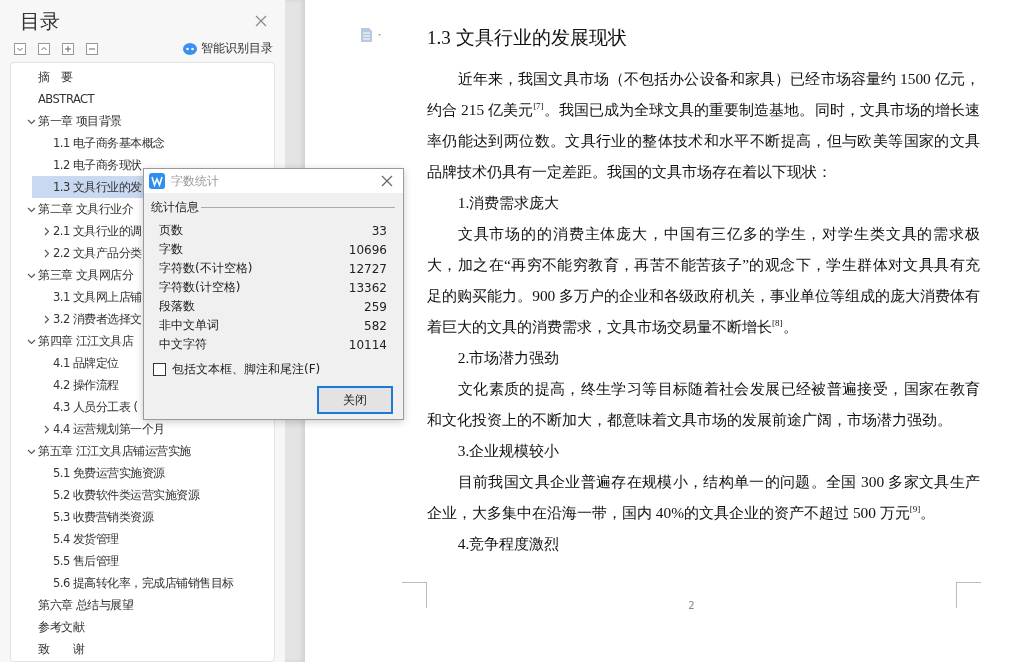  Describe the element at coordinates (703, 404) in the screenshot. I see `body-paragraph: 文化素质的提高，终生学习等目标随着社会发展已经被普遍接受，国家在教育和文化投资上的不断加大，都意味着文具市场的发展前途广阔，市场潜力强劲。` at that location.